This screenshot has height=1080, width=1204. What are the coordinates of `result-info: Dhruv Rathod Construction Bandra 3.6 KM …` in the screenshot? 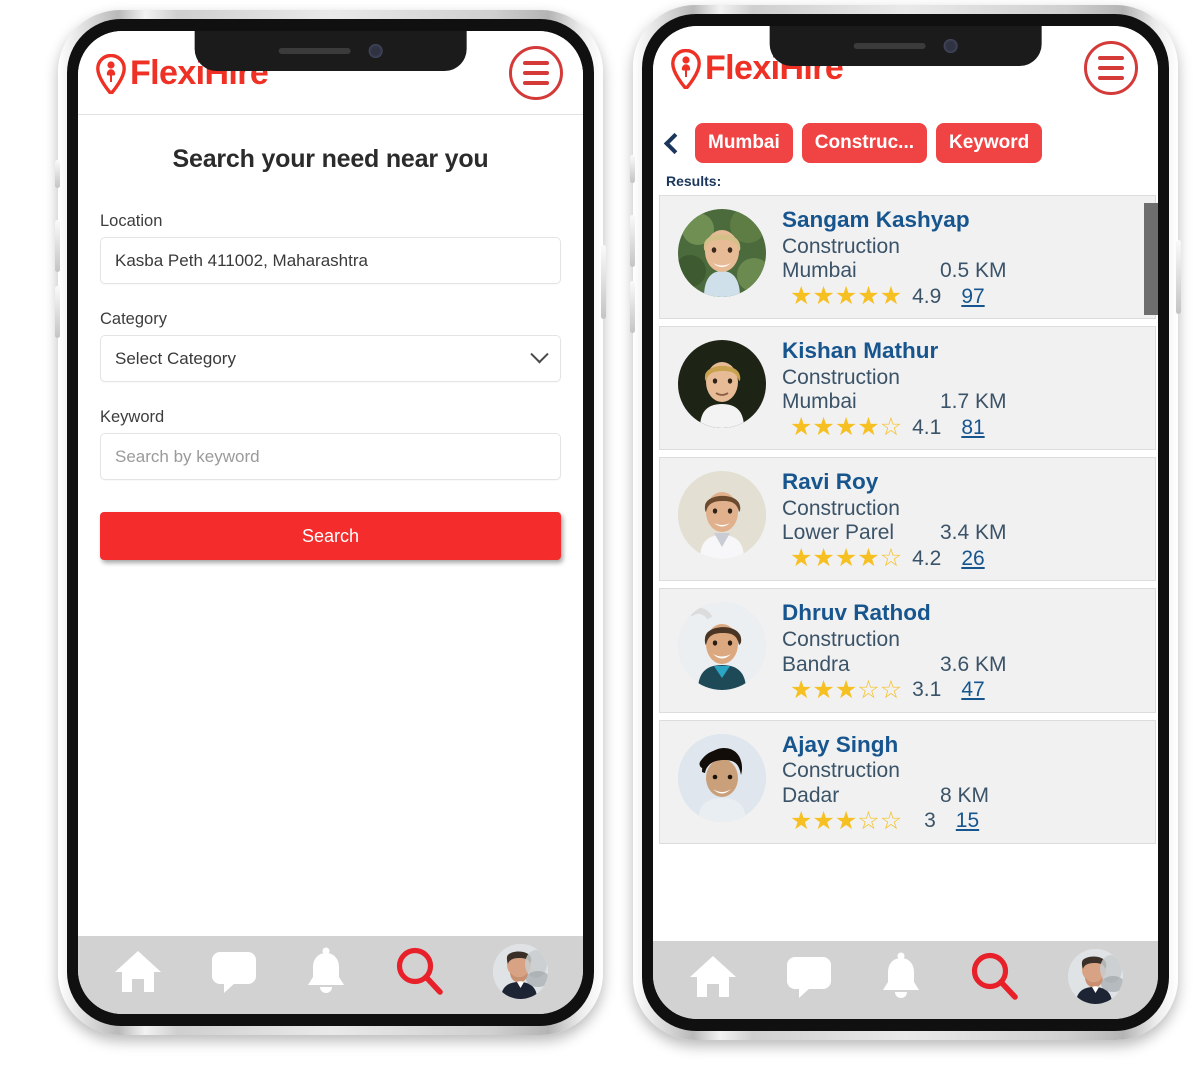 It's located at (963, 650).